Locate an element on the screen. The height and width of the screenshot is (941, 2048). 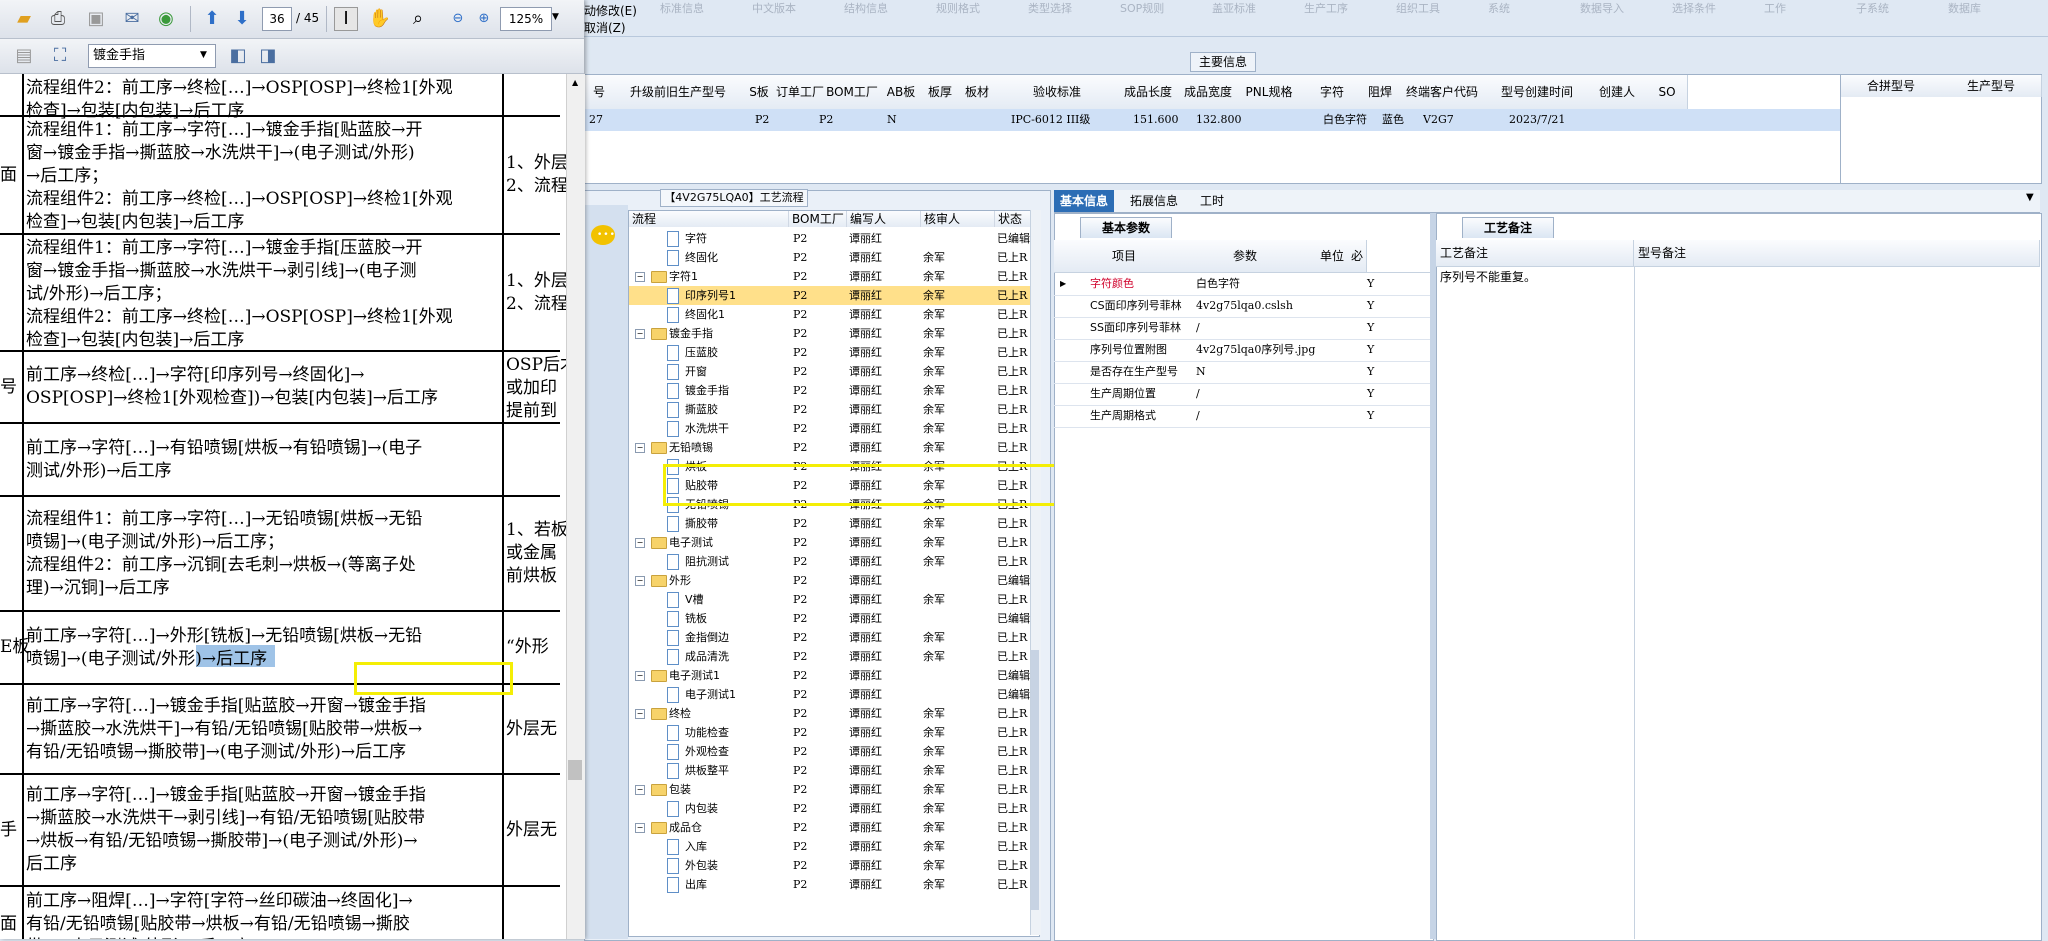
menu-item-faded: 规则格式 is located at coordinates (958, 8).